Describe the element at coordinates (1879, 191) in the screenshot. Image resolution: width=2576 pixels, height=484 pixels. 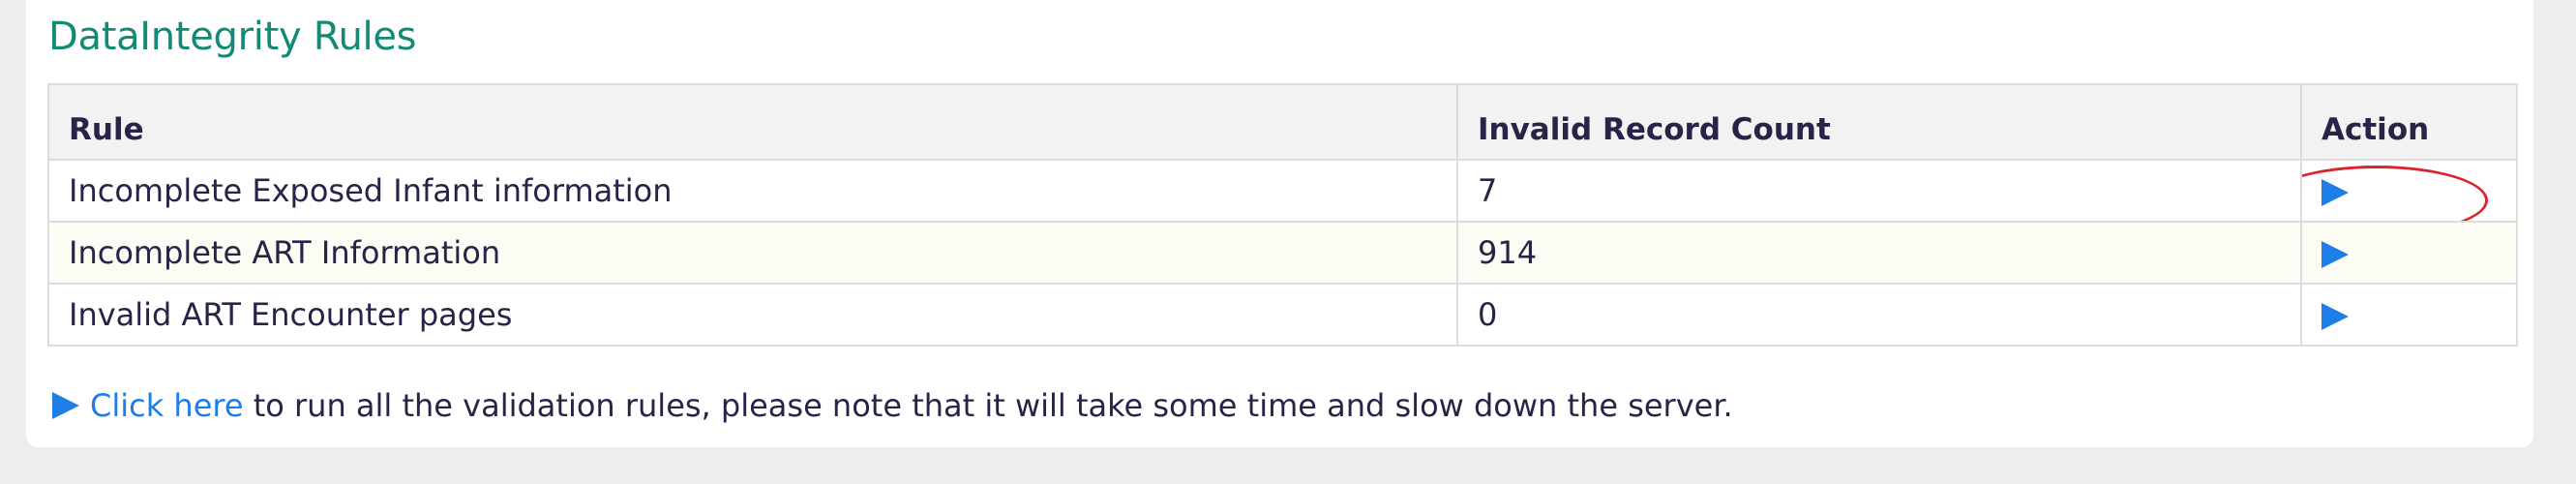
I see `invalid-count-cell: 7` at that location.